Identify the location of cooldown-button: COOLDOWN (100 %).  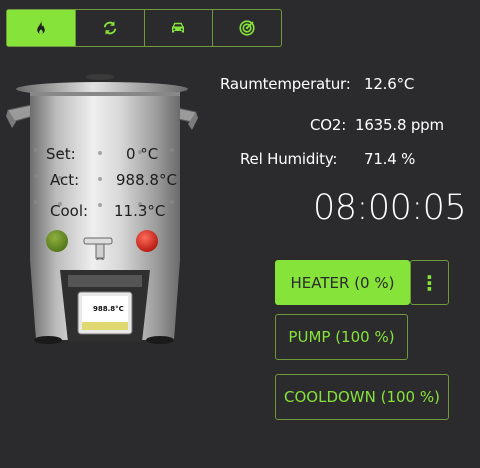
(362, 397).